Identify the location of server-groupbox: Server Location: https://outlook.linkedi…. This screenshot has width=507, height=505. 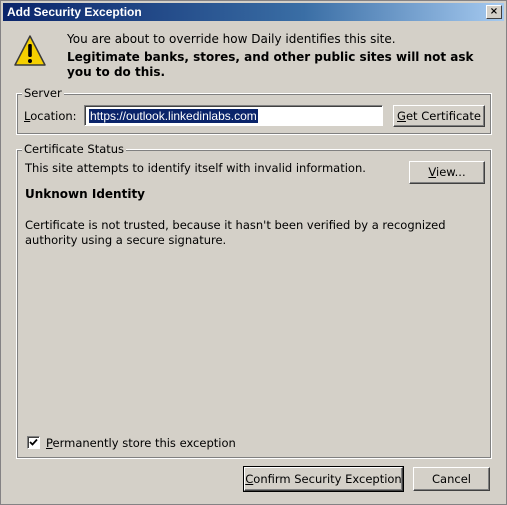
(254, 110).